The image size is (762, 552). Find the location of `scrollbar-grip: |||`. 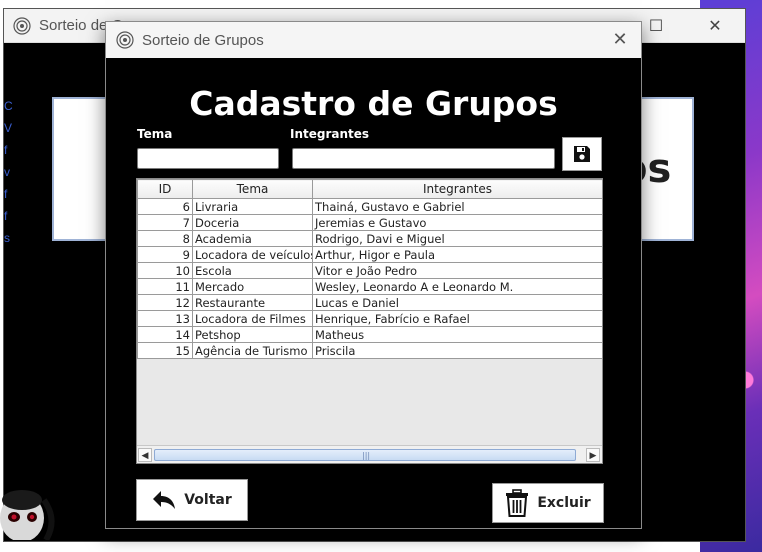

scrollbar-grip: ||| is located at coordinates (366, 455).